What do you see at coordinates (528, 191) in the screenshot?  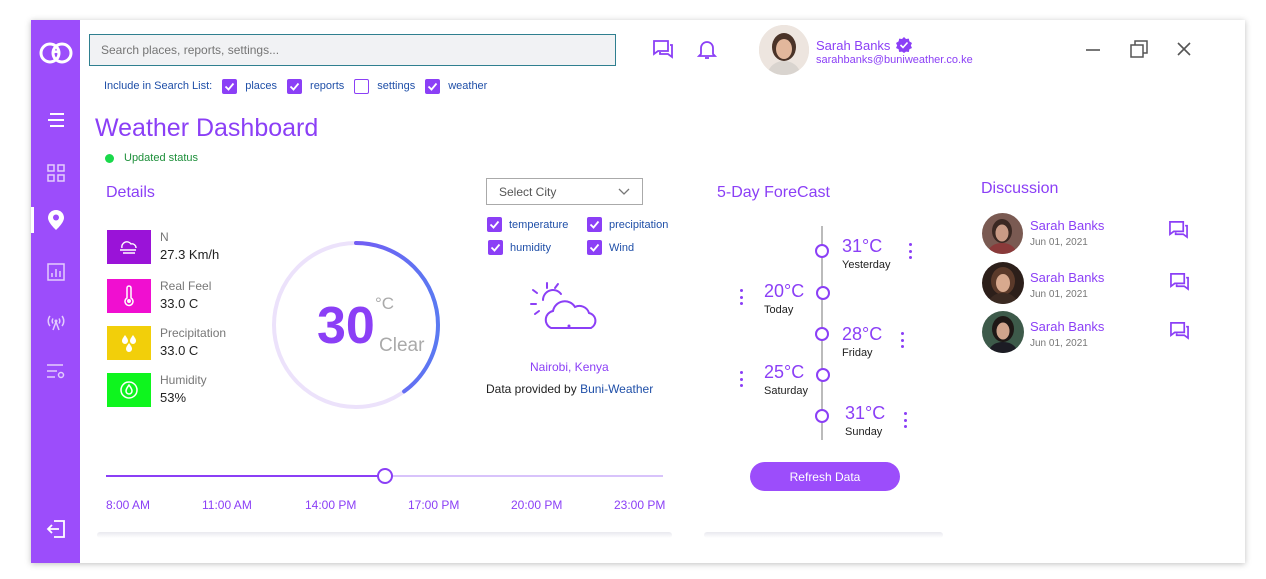 I see `city-select-value: Select City` at bounding box center [528, 191].